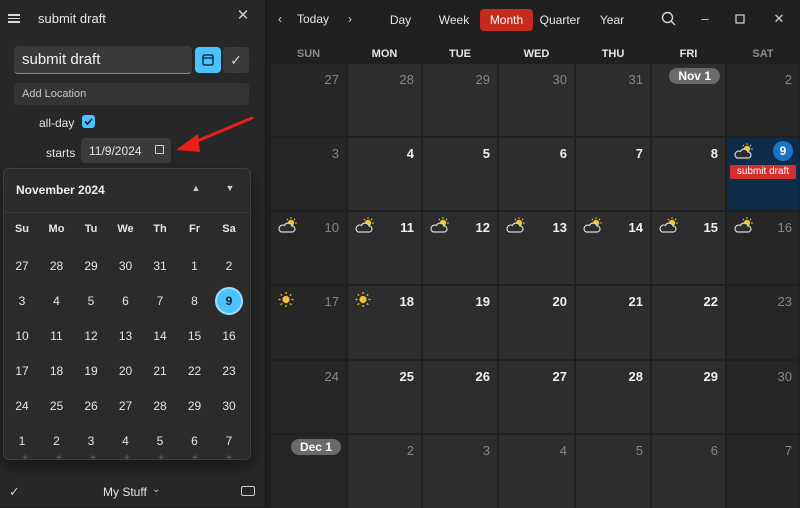  What do you see at coordinates (613, 322) in the screenshot?
I see `day-cell: 21` at bounding box center [613, 322].